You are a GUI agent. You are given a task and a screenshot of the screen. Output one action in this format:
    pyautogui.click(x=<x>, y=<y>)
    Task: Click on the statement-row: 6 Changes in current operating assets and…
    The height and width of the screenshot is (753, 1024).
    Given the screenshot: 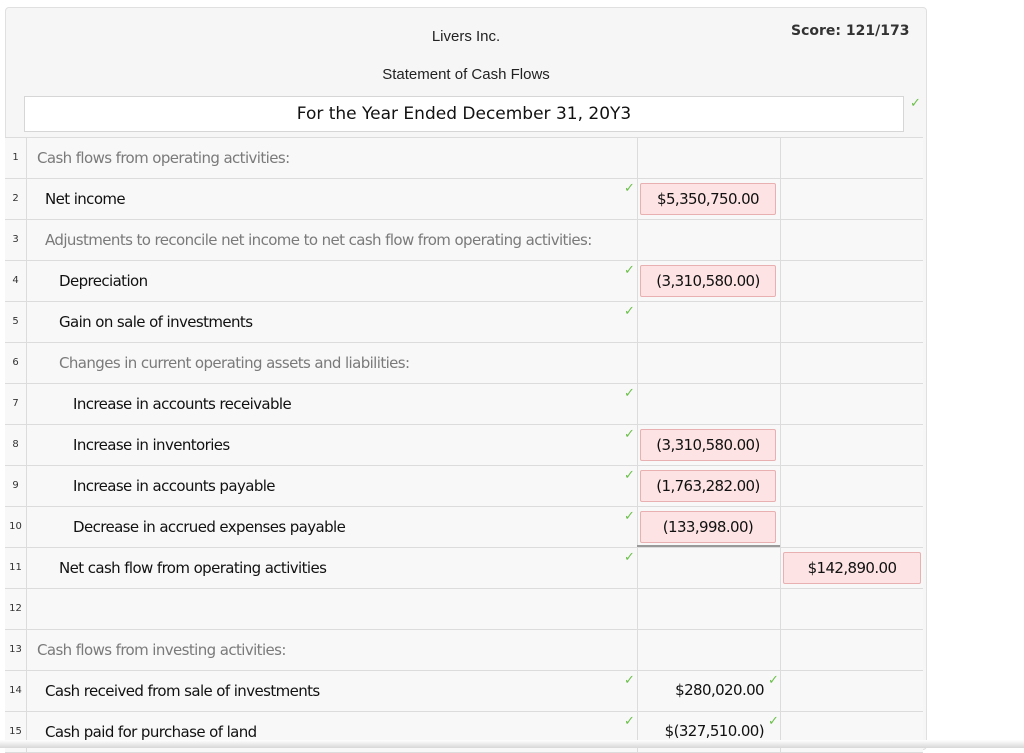 What is the action you would take?
    pyautogui.click(x=464, y=363)
    